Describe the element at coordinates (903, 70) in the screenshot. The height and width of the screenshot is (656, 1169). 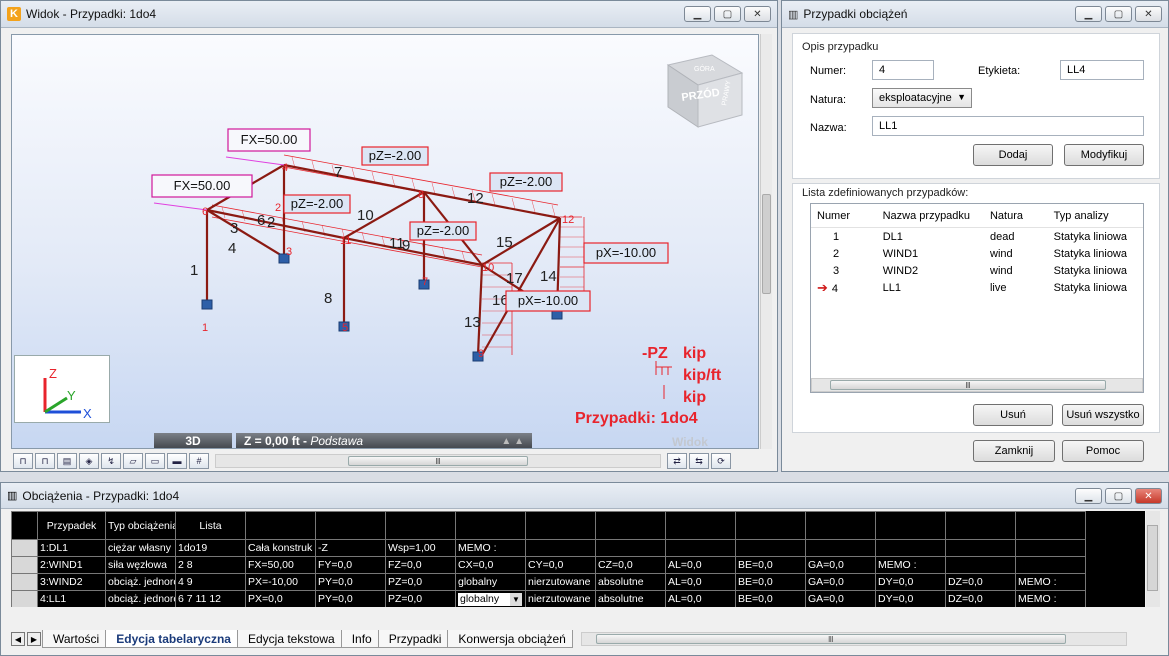
I see `numer-field: 4` at that location.